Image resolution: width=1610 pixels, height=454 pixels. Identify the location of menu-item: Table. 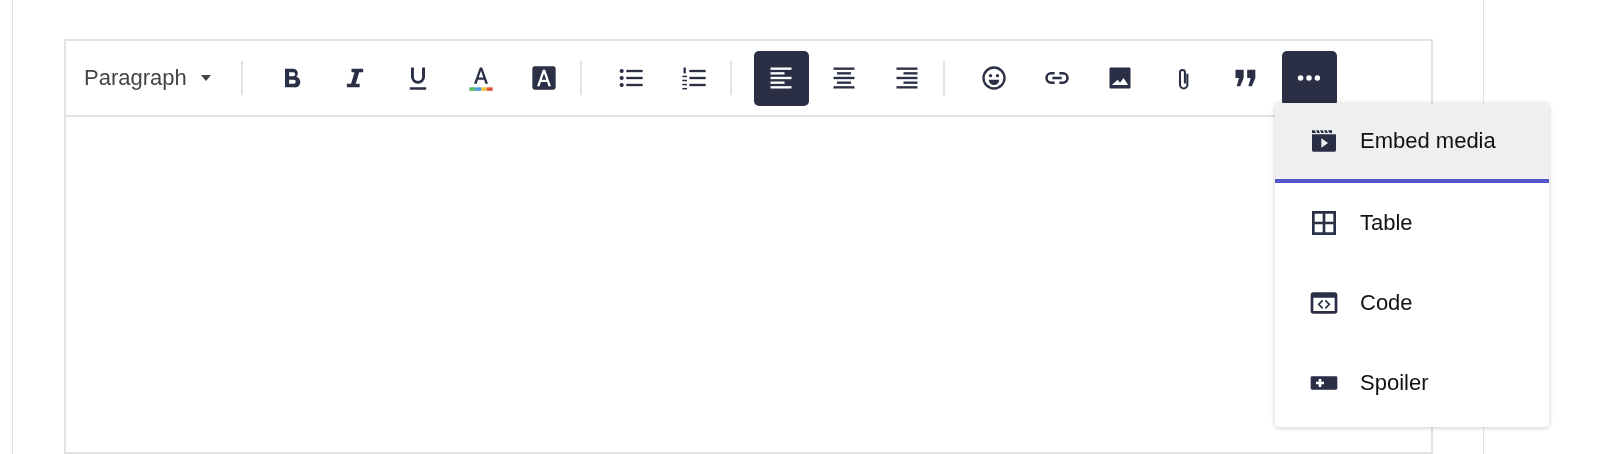
(1412, 223).